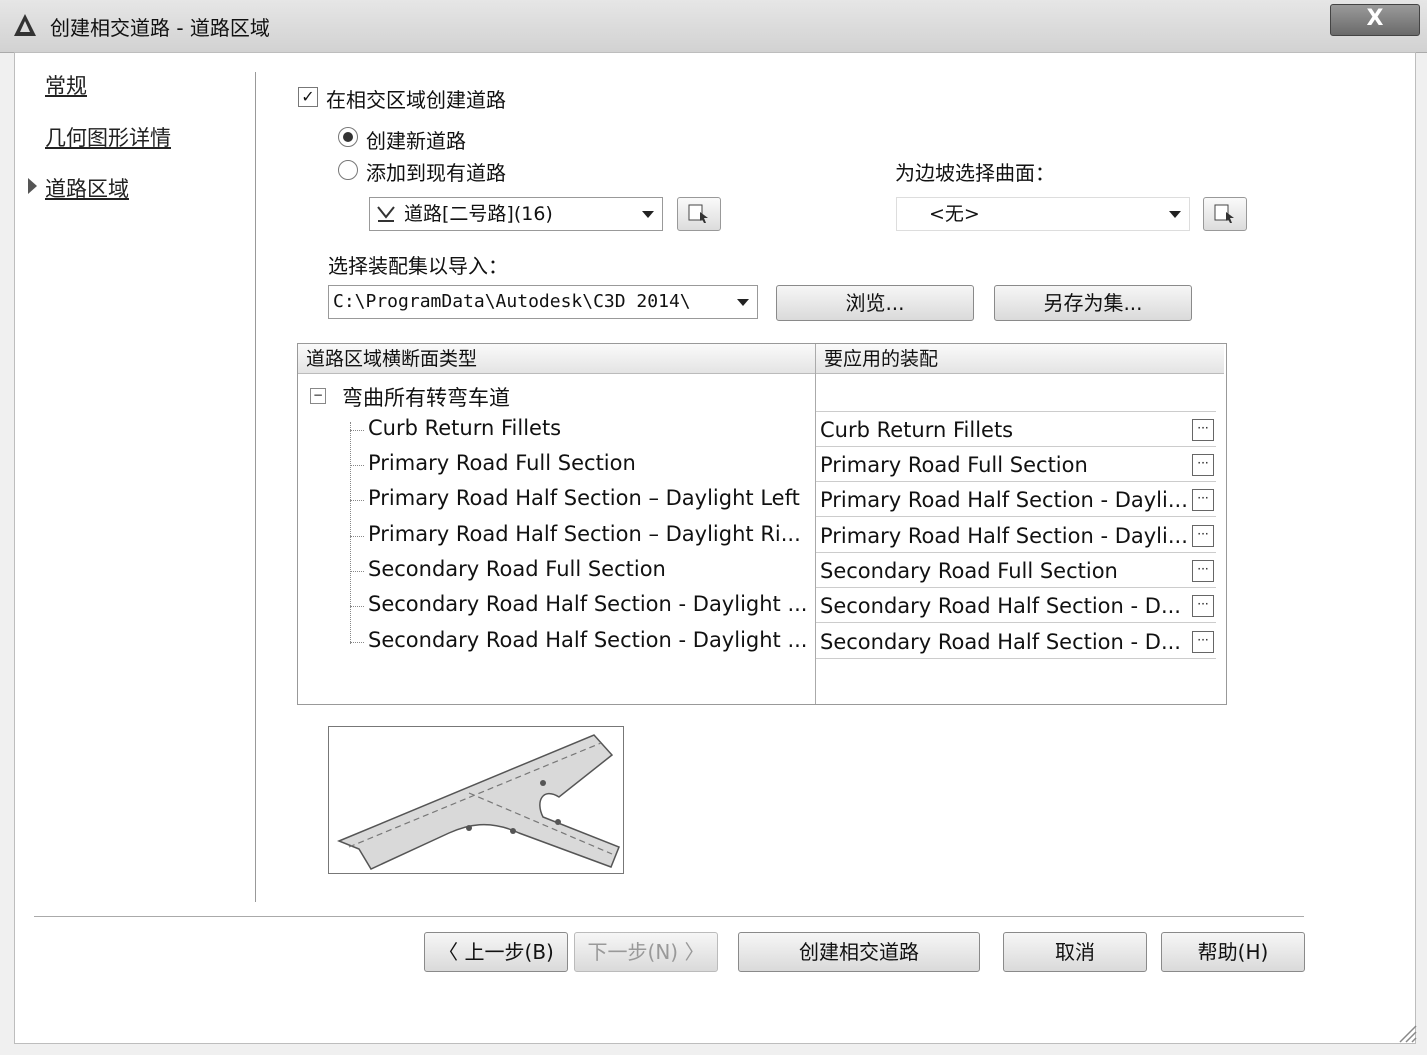 Image resolution: width=1427 pixels, height=1055 pixels. I want to click on add-existing-radio, so click(348, 170).